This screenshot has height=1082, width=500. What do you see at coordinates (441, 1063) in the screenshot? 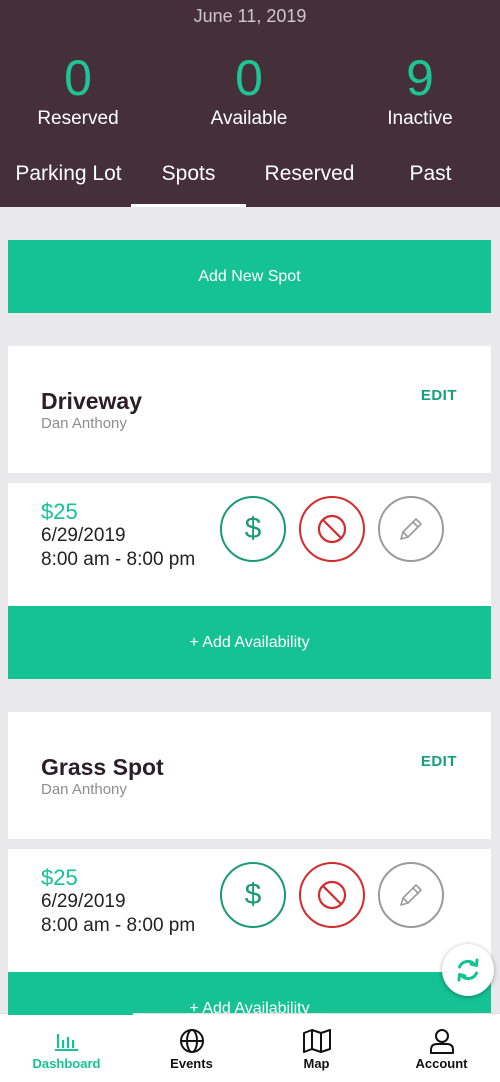
I see `nav-label: Account` at bounding box center [441, 1063].